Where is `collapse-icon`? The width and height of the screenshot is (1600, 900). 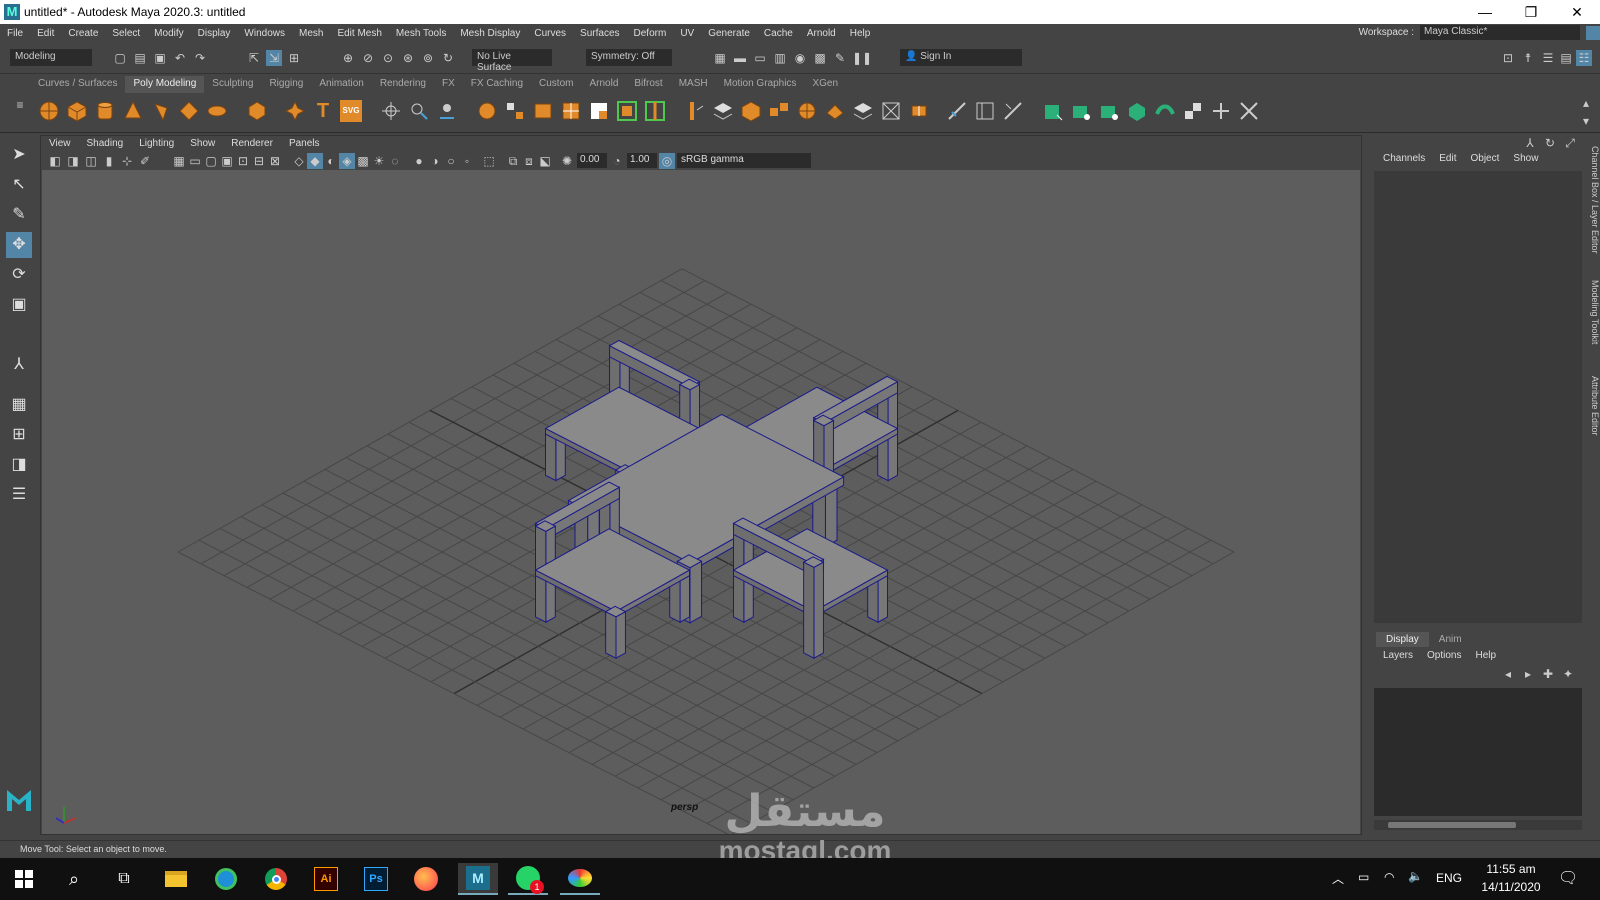 collapse-icon is located at coordinates (807, 111).